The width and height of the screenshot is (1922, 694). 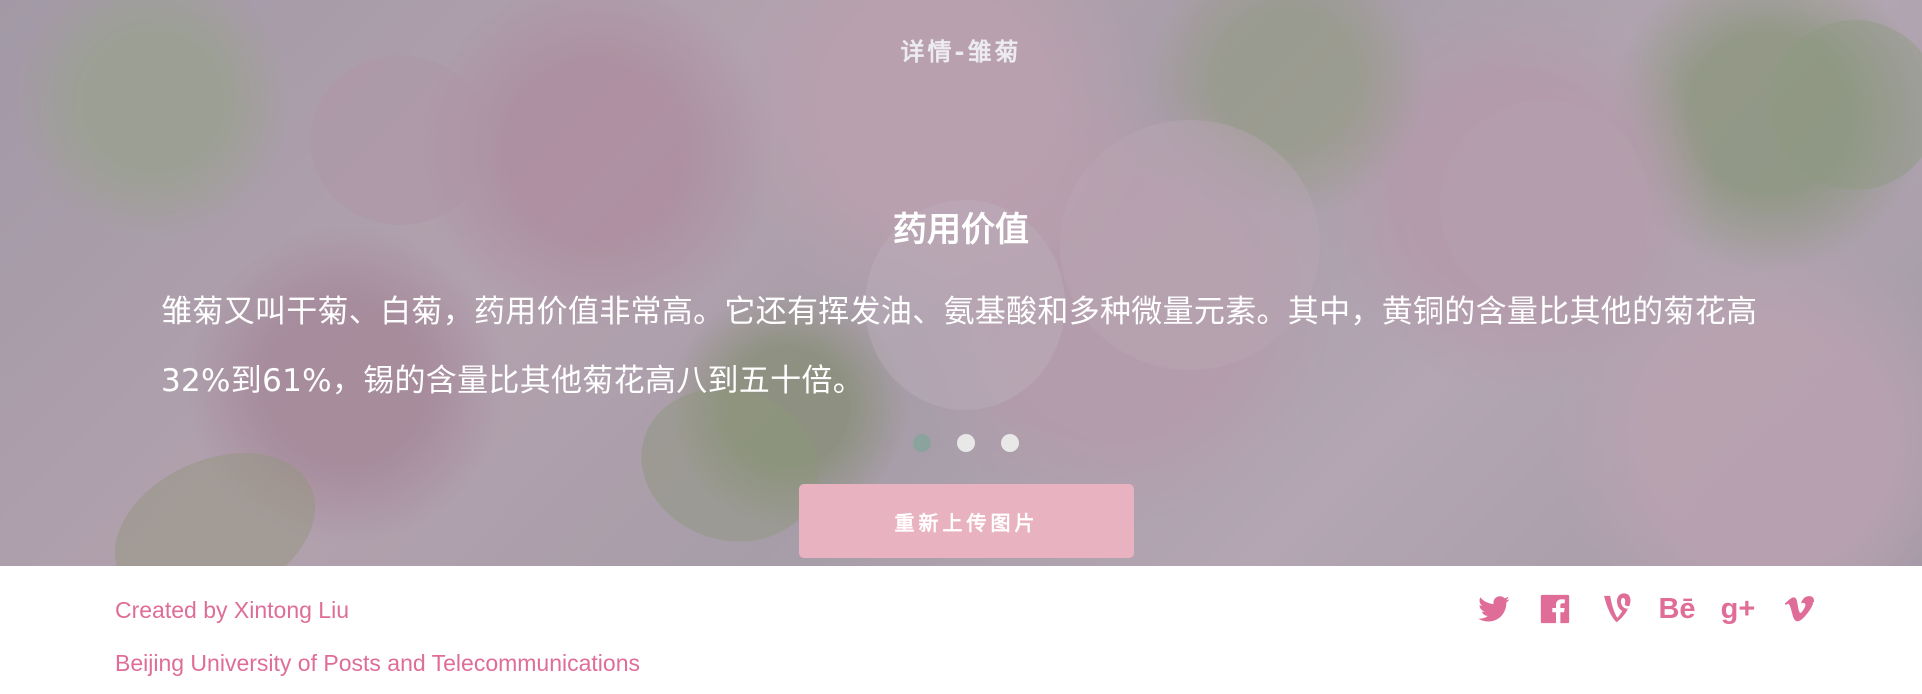 What do you see at coordinates (1646, 609) in the screenshot?
I see `social-links: Bē g+` at bounding box center [1646, 609].